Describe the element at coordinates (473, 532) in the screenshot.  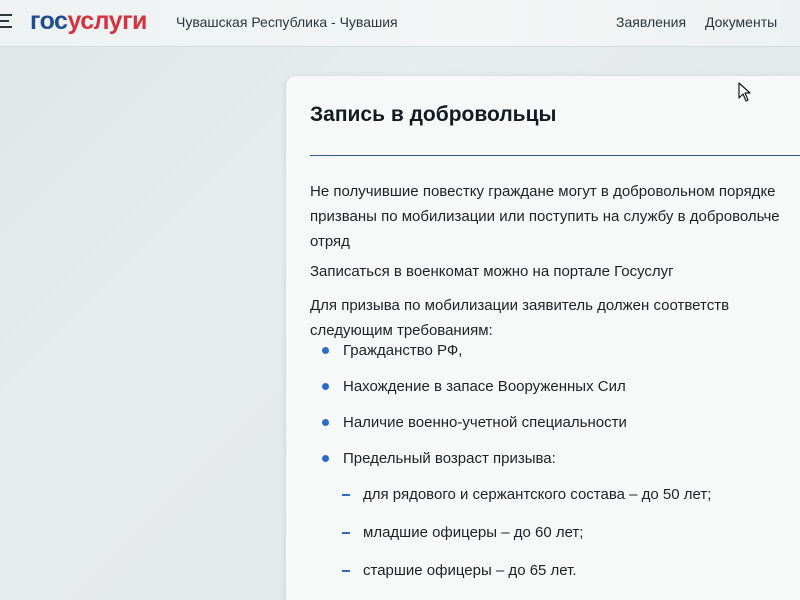
I see `list-item-text: младшие офицеры – до 60 лет;` at that location.